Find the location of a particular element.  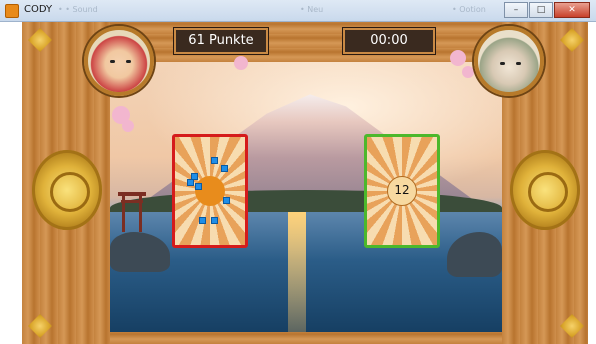

menu-options: • Ootion is located at coordinates (469, 9).